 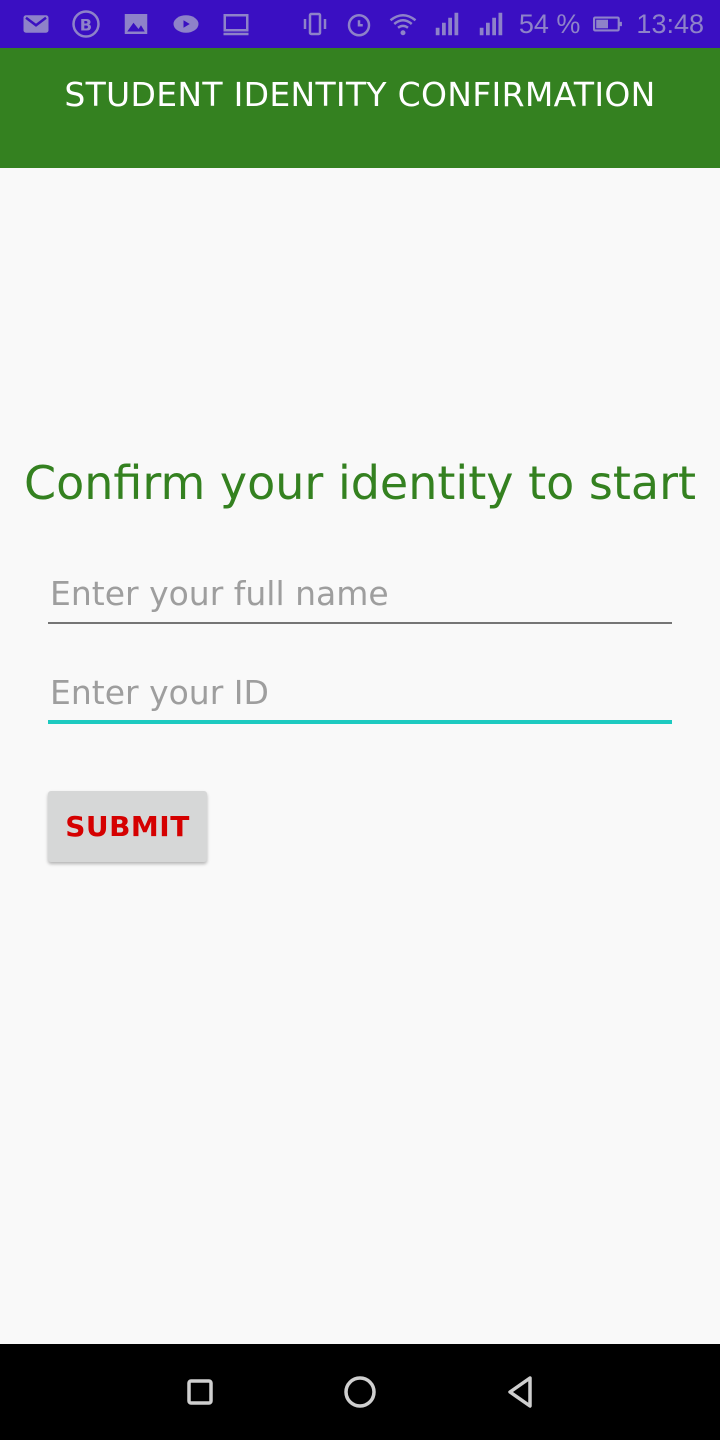 I want to click on id-input, so click(x=360, y=692).